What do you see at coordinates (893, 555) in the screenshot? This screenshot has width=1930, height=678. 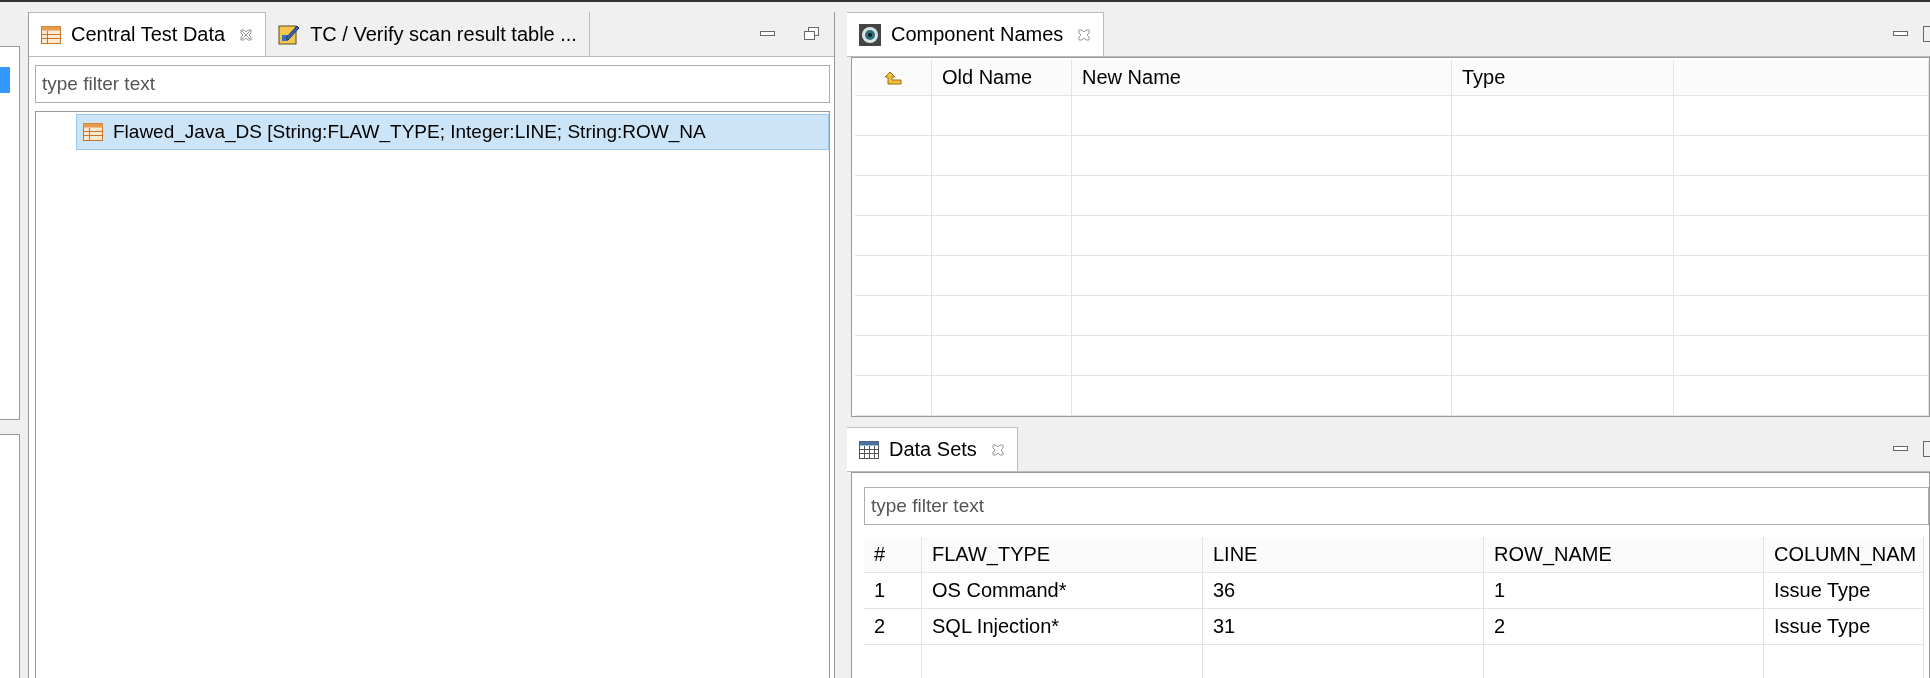 I see `column-header: #` at bounding box center [893, 555].